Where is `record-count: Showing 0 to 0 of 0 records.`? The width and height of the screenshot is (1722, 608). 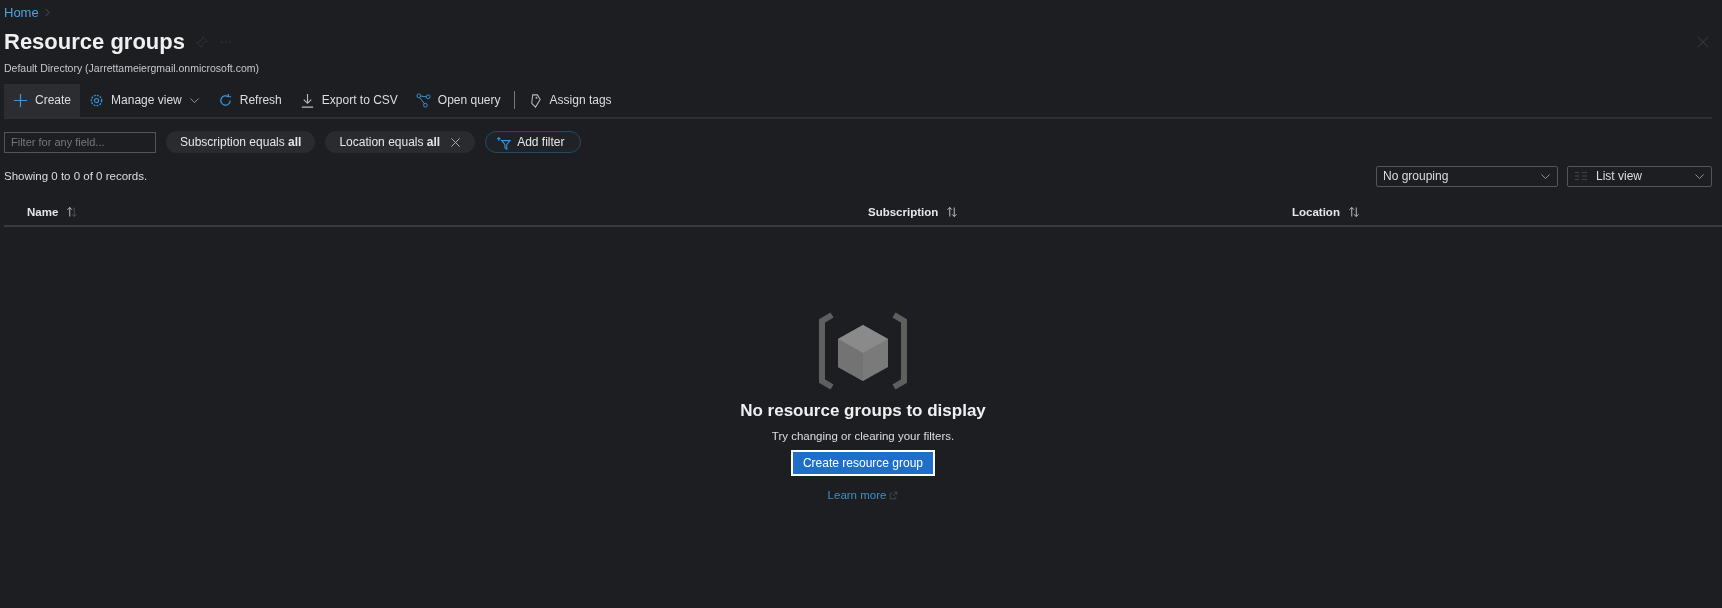 record-count: Showing 0 to 0 of 0 records. is located at coordinates (76, 176).